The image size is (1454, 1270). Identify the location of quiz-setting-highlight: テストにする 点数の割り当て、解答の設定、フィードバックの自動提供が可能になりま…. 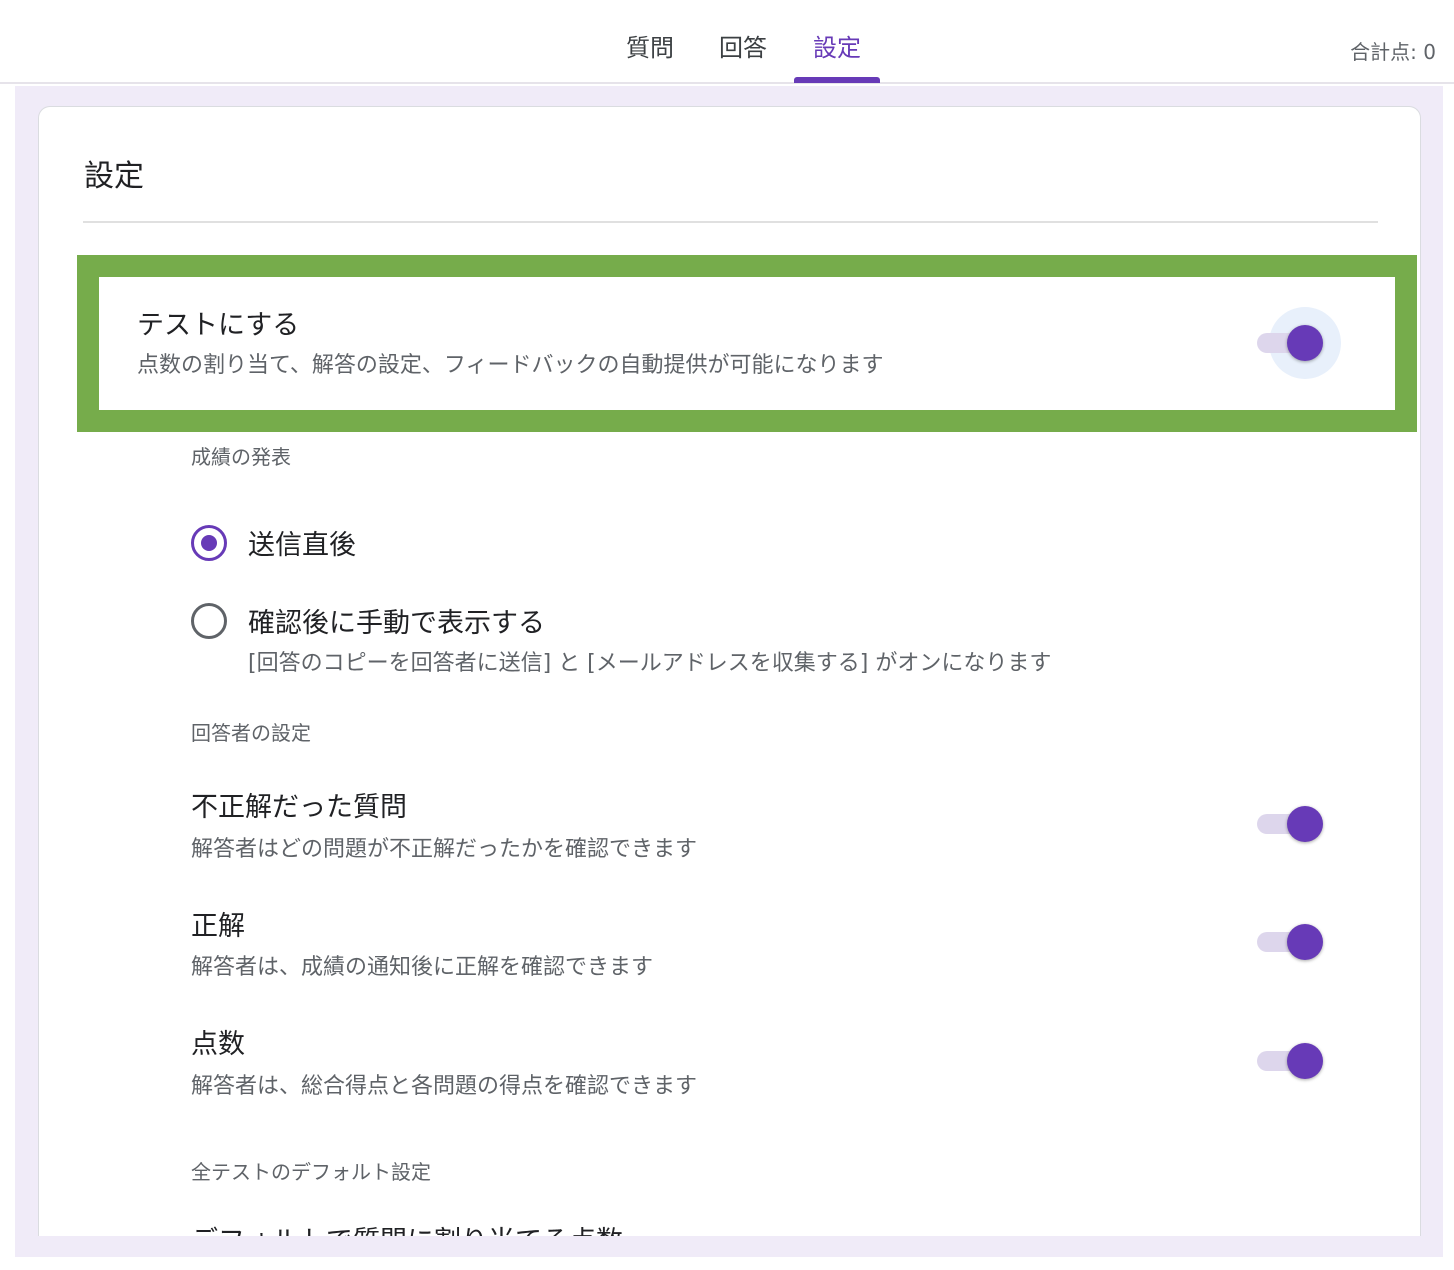
(747, 343).